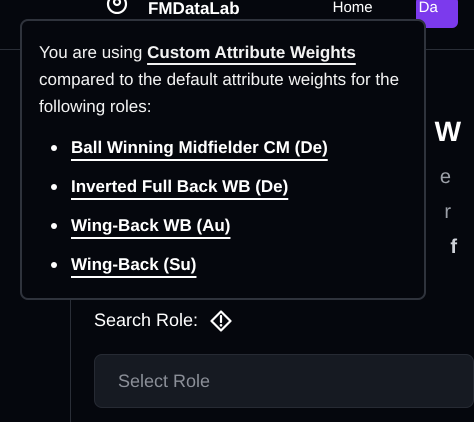 The width and height of the screenshot is (474, 422). What do you see at coordinates (352, 8) in the screenshot?
I see `nav-link: Home` at bounding box center [352, 8].